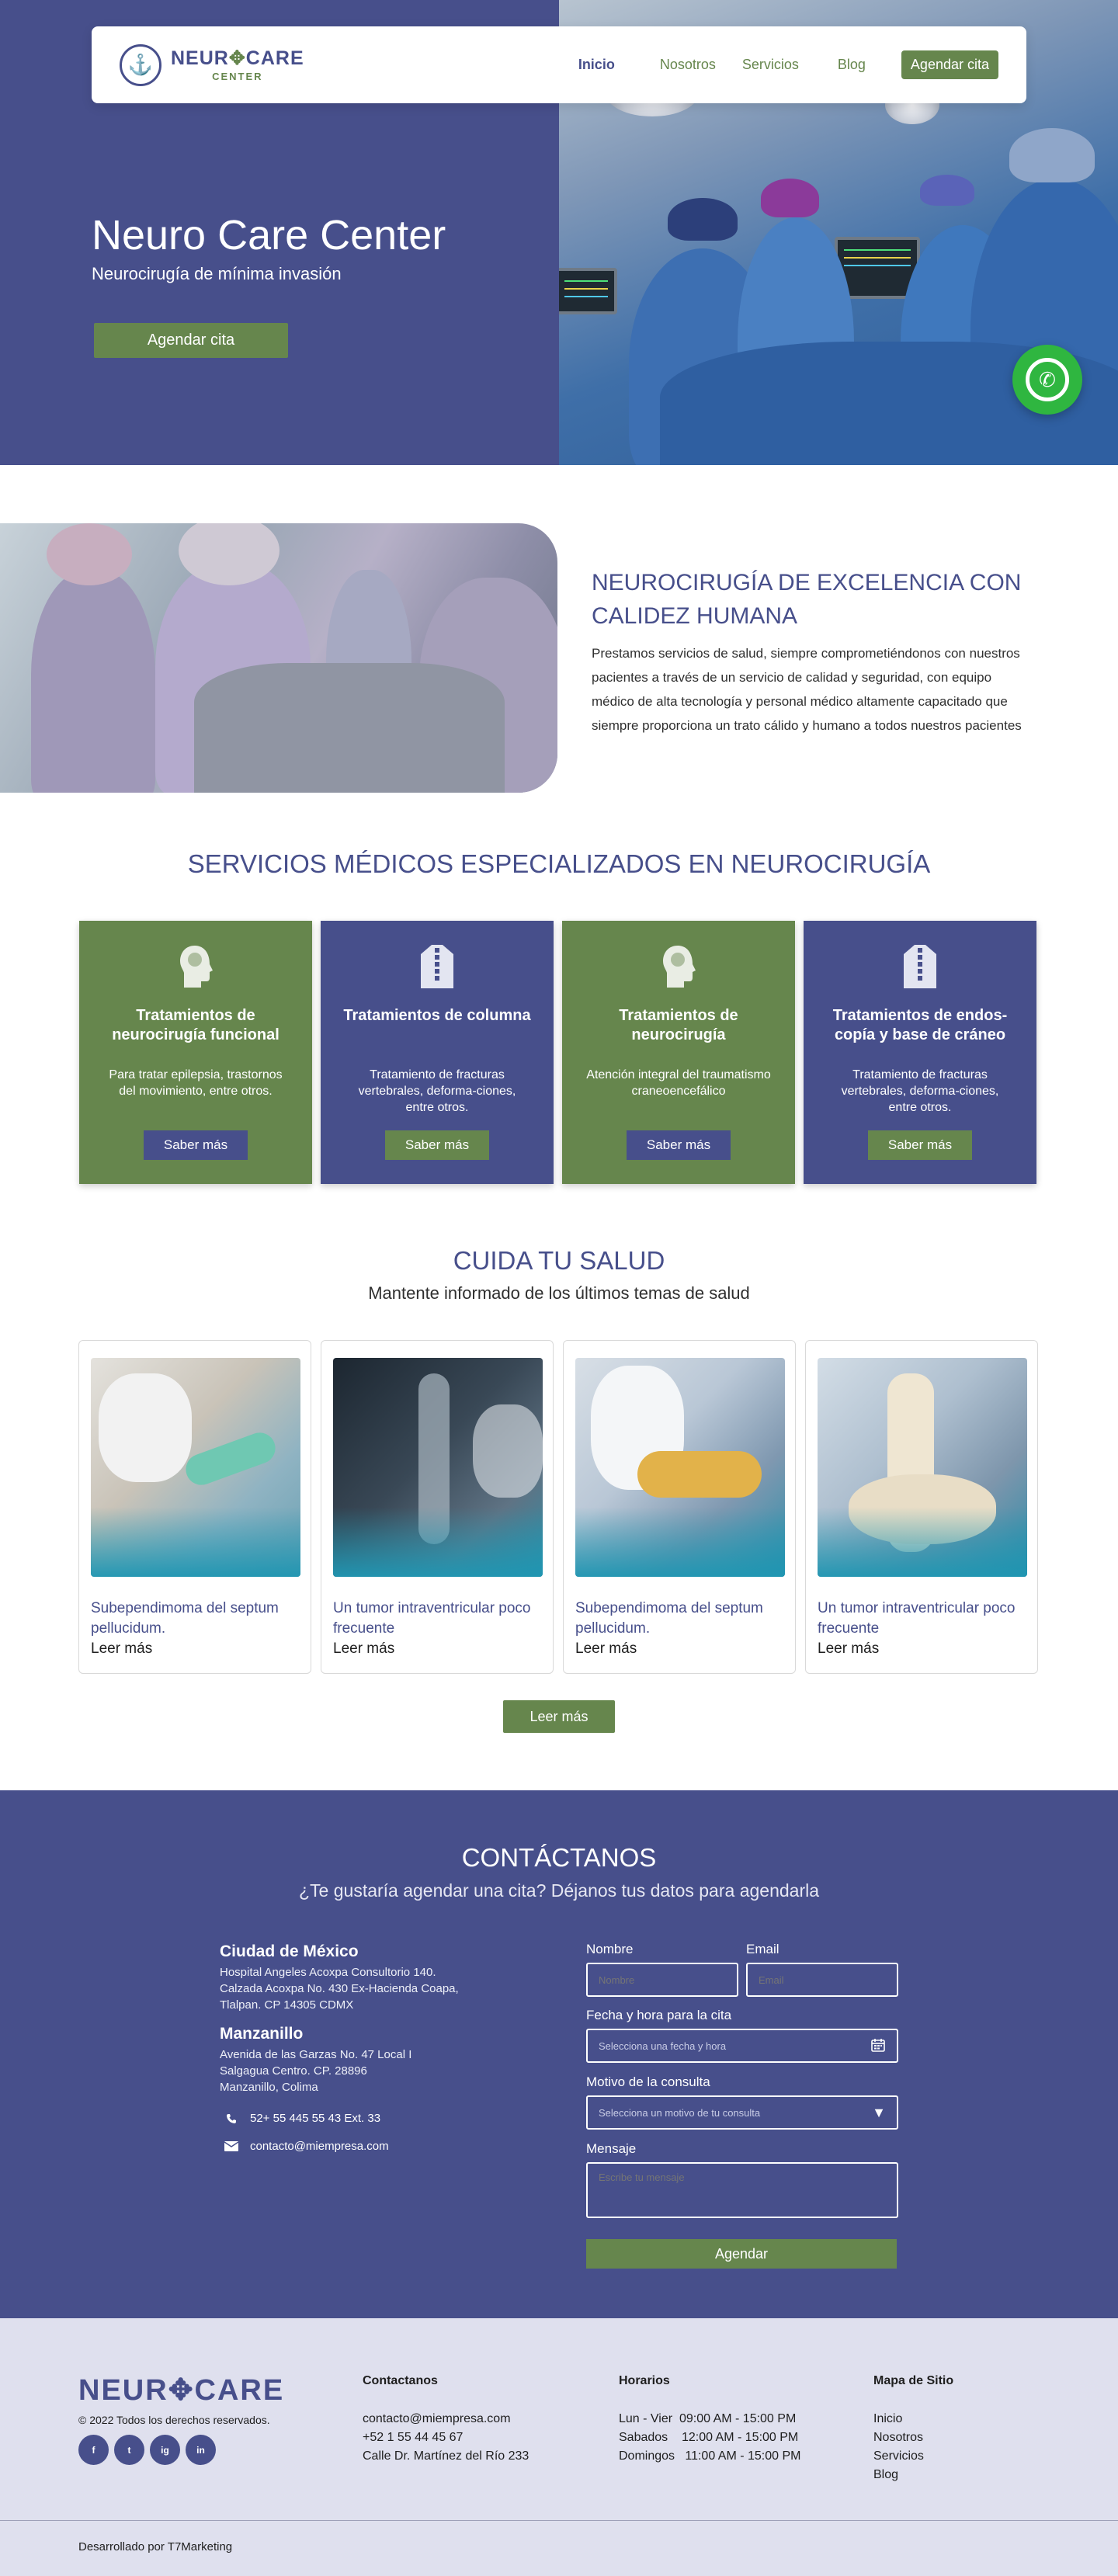  What do you see at coordinates (688, 65) in the screenshot?
I see `nav-item-nosotros: Nosotros` at bounding box center [688, 65].